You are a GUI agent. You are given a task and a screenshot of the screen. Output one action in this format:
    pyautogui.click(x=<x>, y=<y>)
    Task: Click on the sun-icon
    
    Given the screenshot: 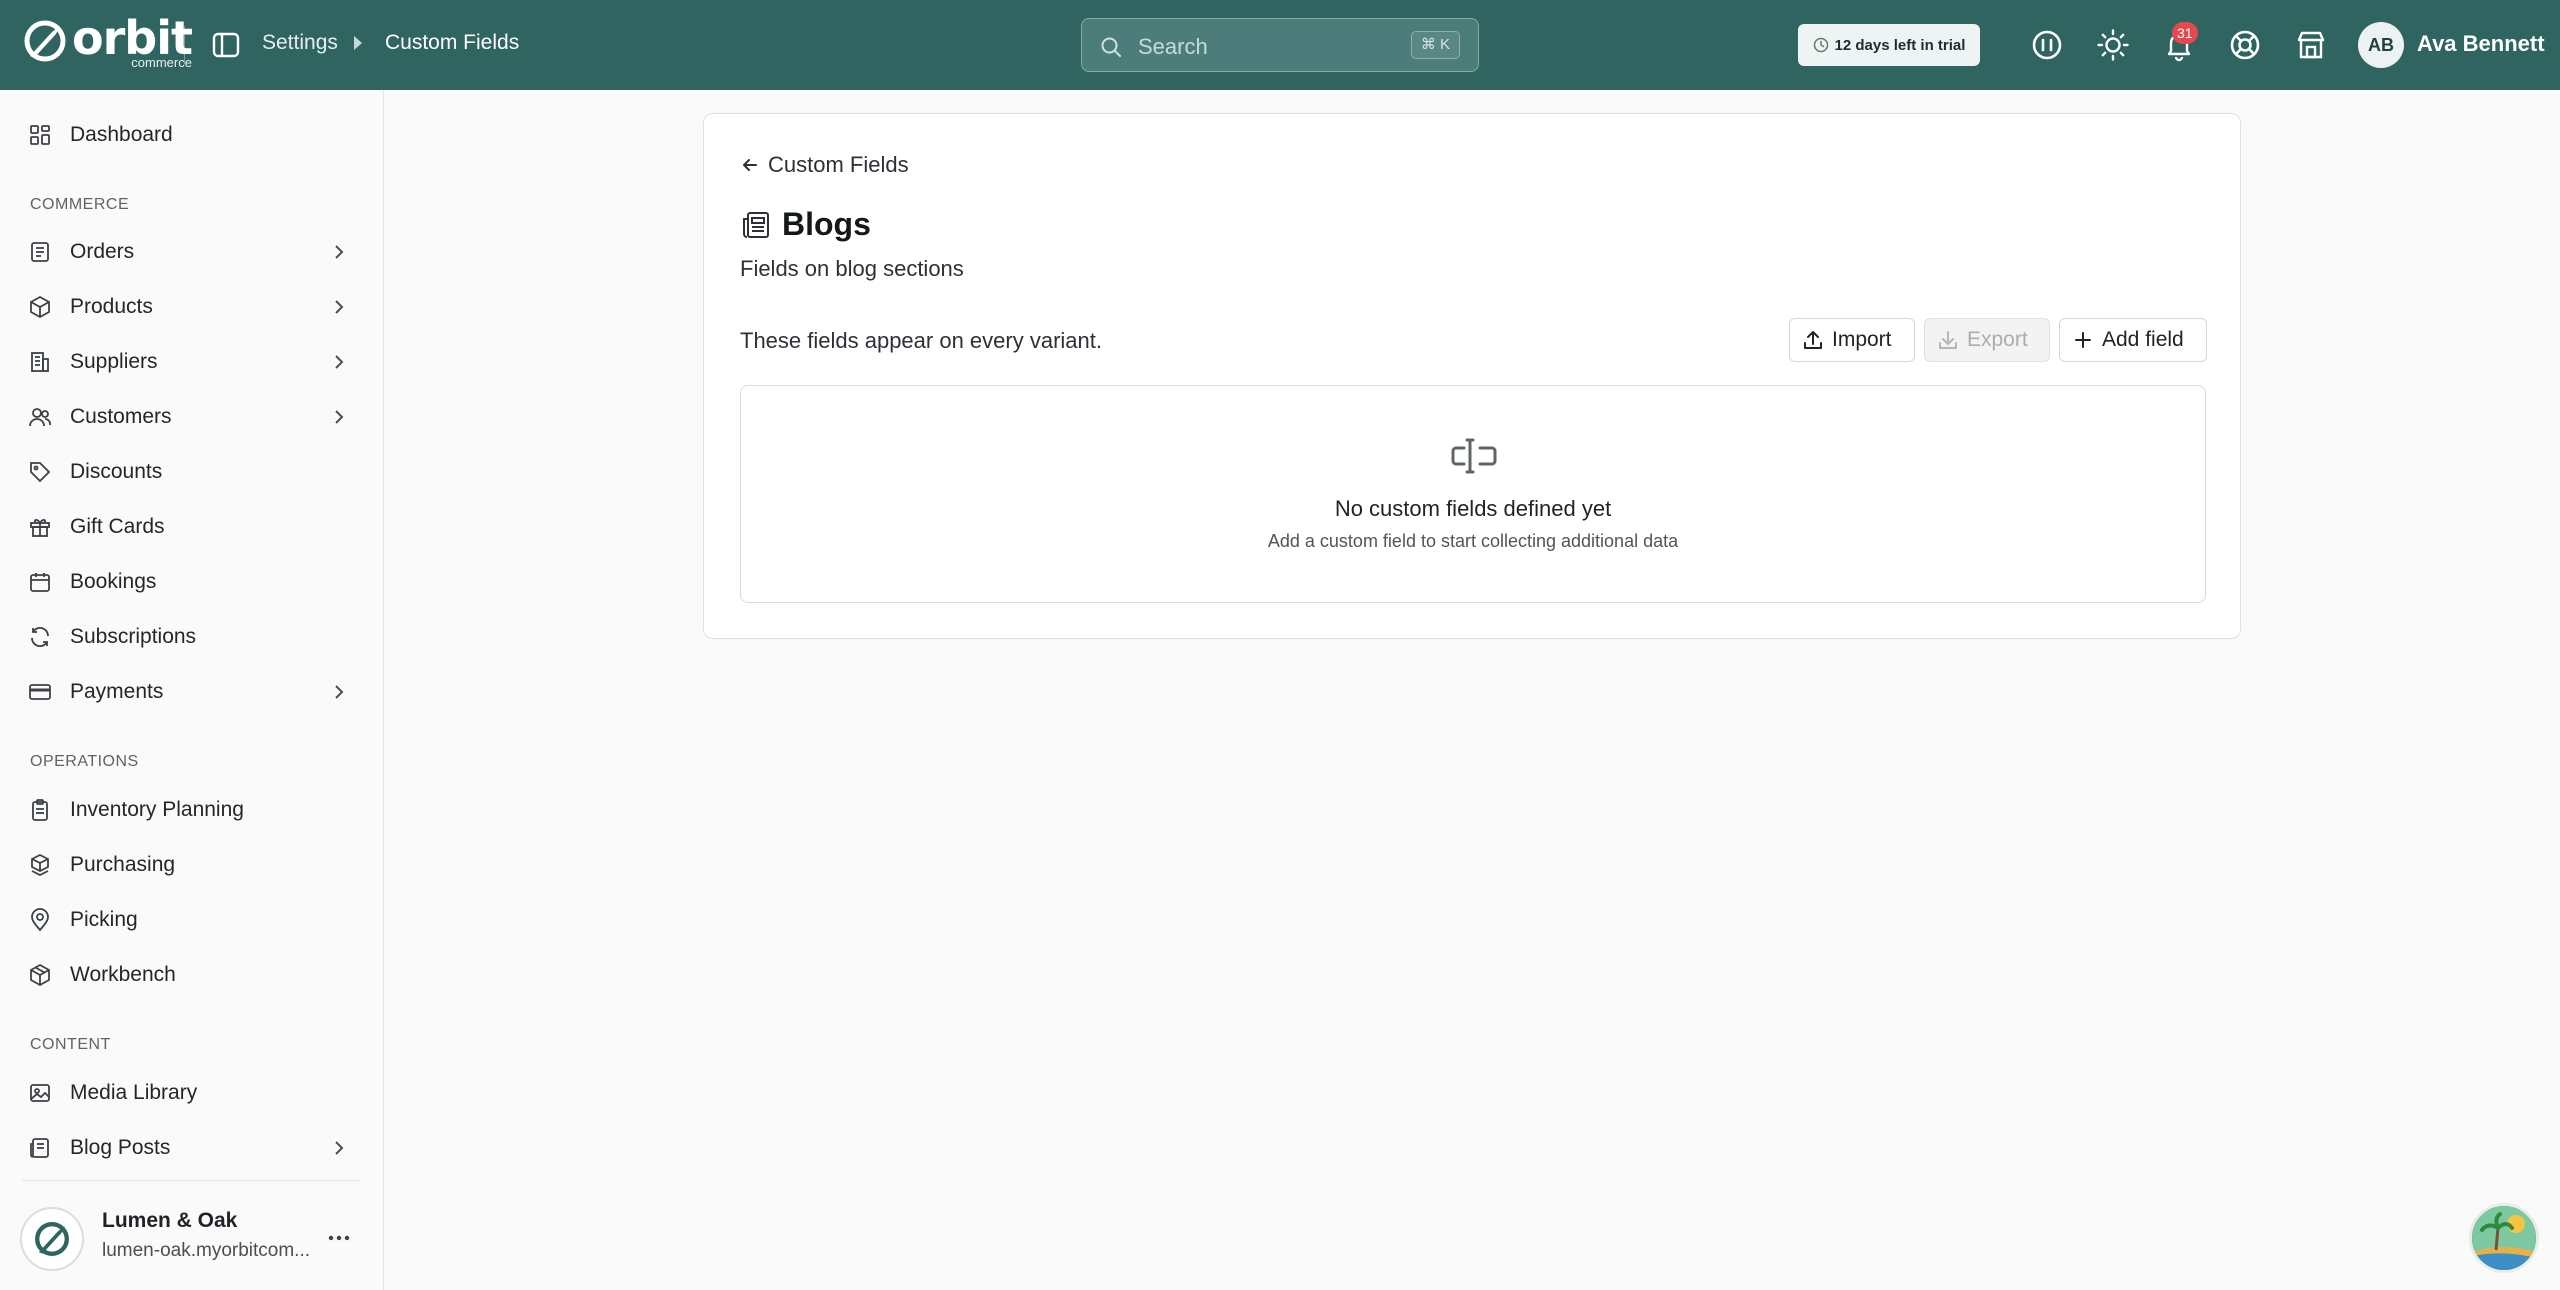 What is the action you would take?
    pyautogui.click(x=2113, y=45)
    